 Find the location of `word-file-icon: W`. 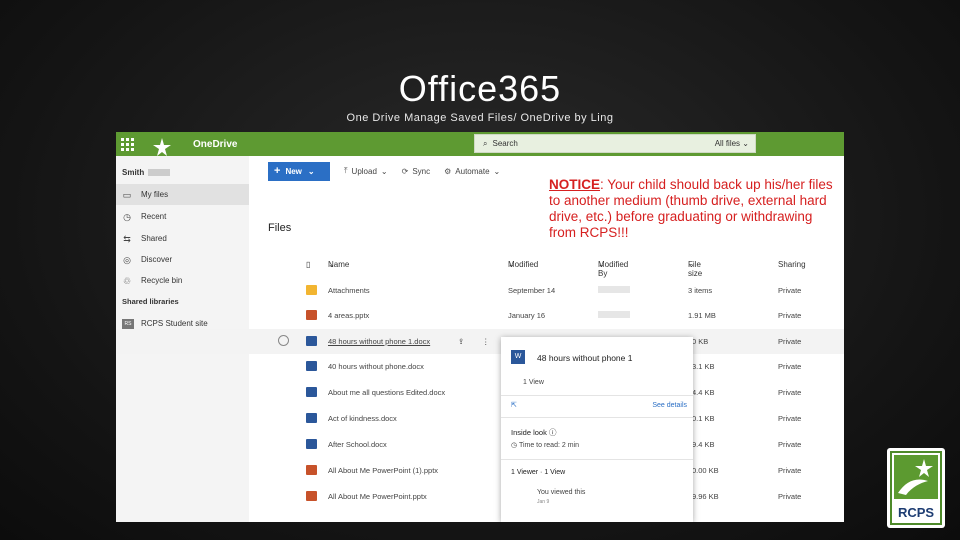

word-file-icon: W is located at coordinates (518, 357).